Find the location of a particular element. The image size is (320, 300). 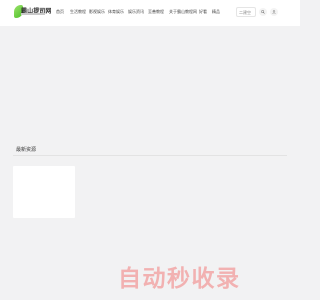

nav-item-film: 影视娱乐 is located at coordinates (97, 12).